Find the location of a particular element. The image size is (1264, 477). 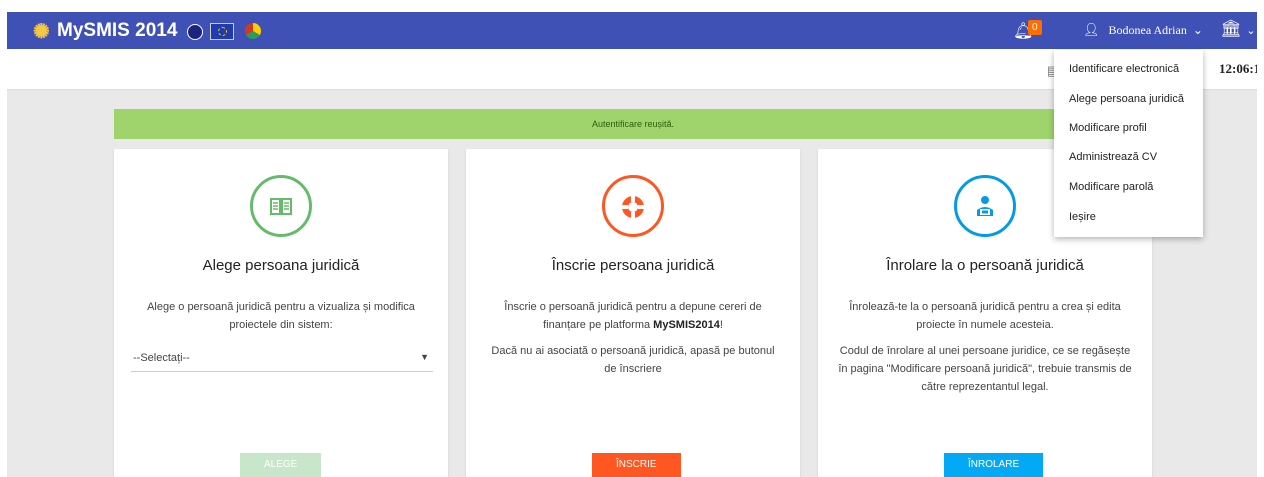

register-button: ÎNSCRIE is located at coordinates (636, 465).